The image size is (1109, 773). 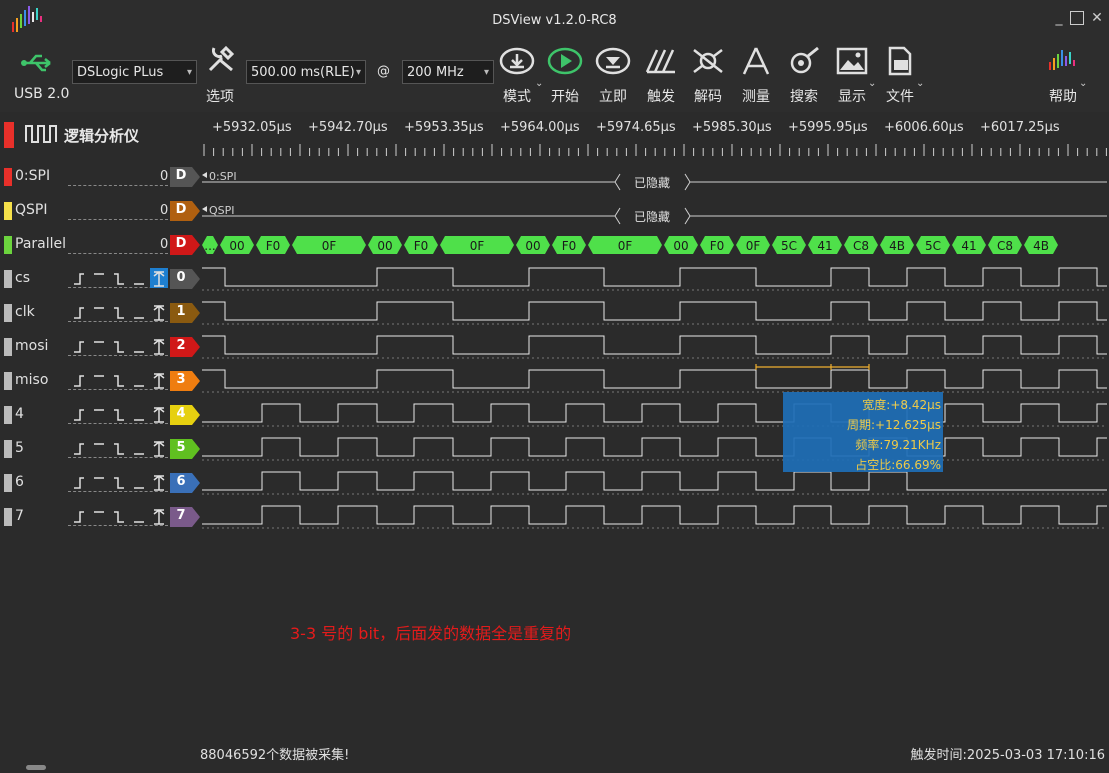 I want to click on device-select: DSLogic PLus ▾, so click(x=134, y=72).